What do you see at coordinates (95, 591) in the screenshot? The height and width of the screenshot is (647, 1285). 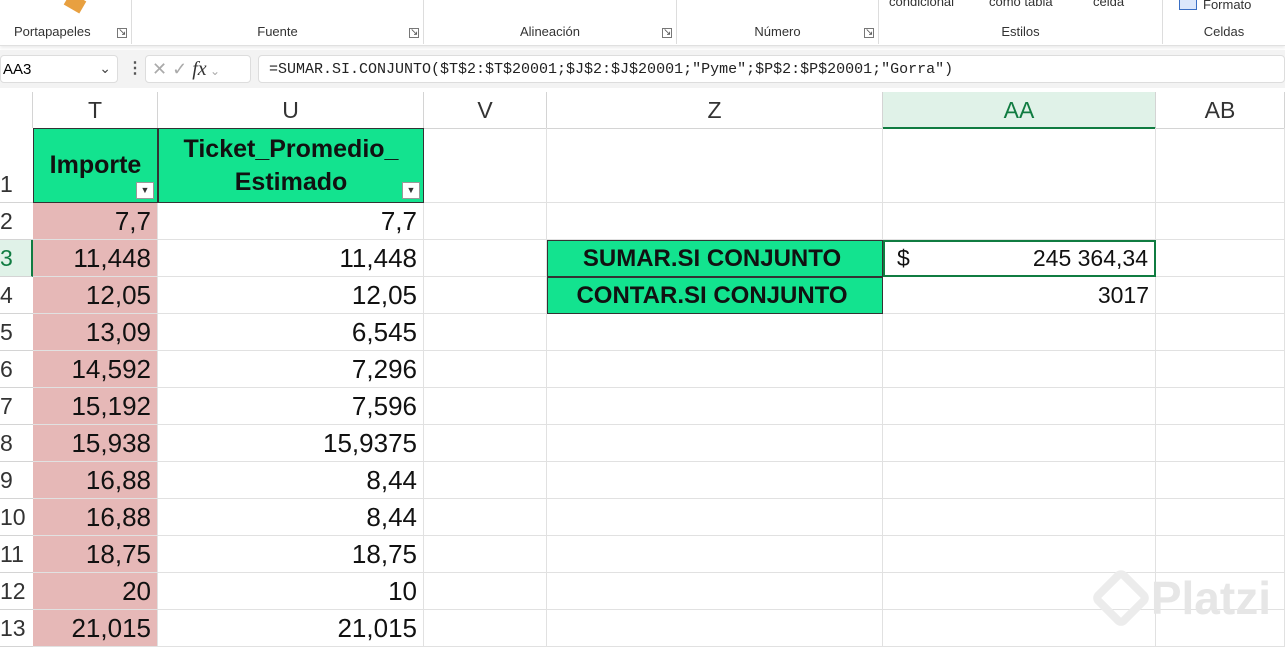 I see `importe-cell: 20` at bounding box center [95, 591].